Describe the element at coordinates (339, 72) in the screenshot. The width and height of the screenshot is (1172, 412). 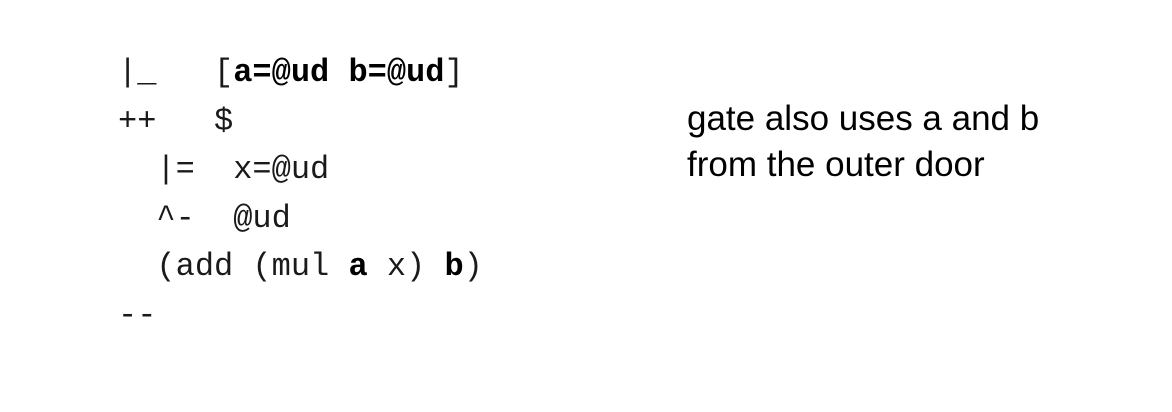
I see `code-token-bold: a=@ud b=@ud` at that location.